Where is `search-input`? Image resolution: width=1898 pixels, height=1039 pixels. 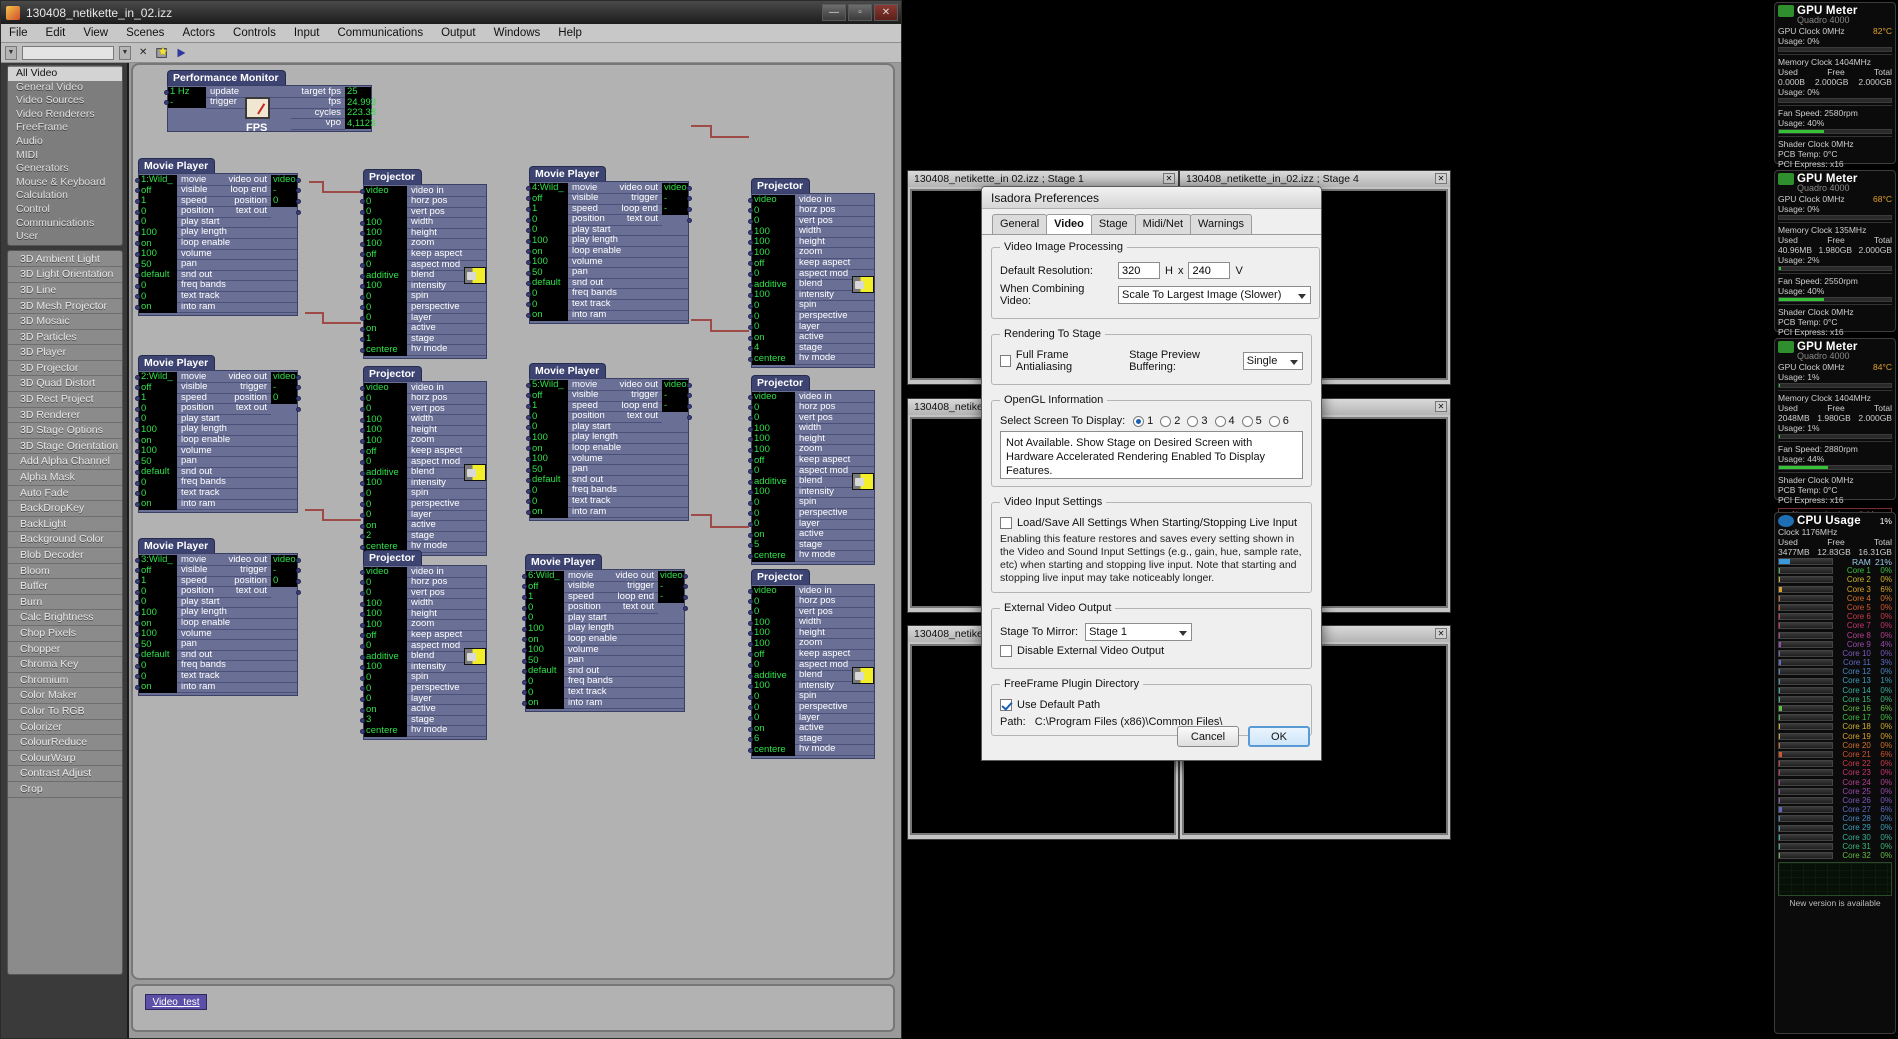
search-input is located at coordinates (68, 52).